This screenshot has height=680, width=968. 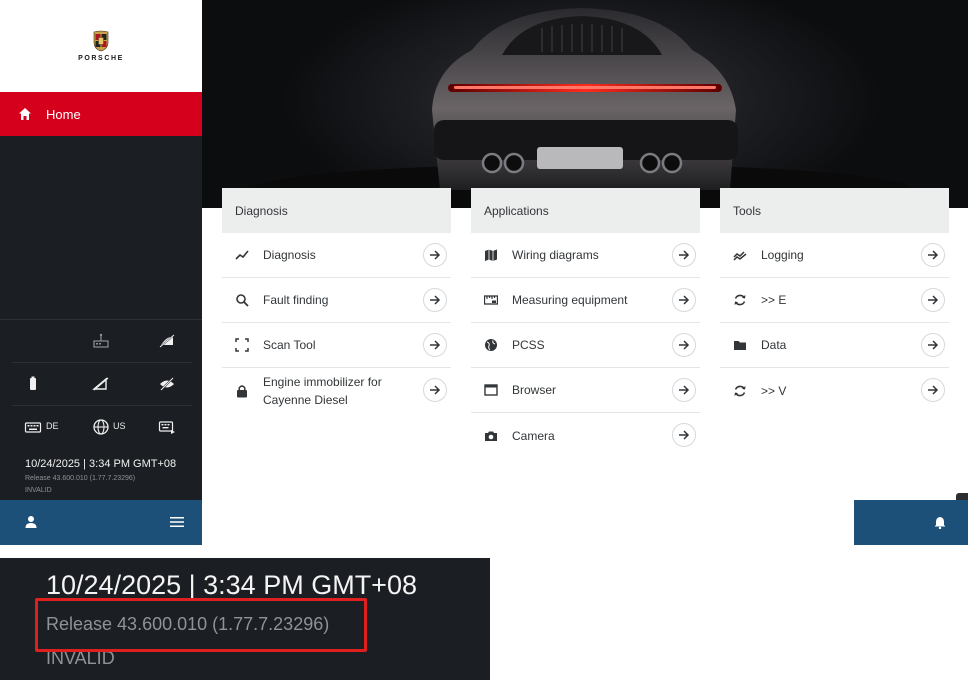 What do you see at coordinates (491, 436) in the screenshot?
I see `camera-icon` at bounding box center [491, 436].